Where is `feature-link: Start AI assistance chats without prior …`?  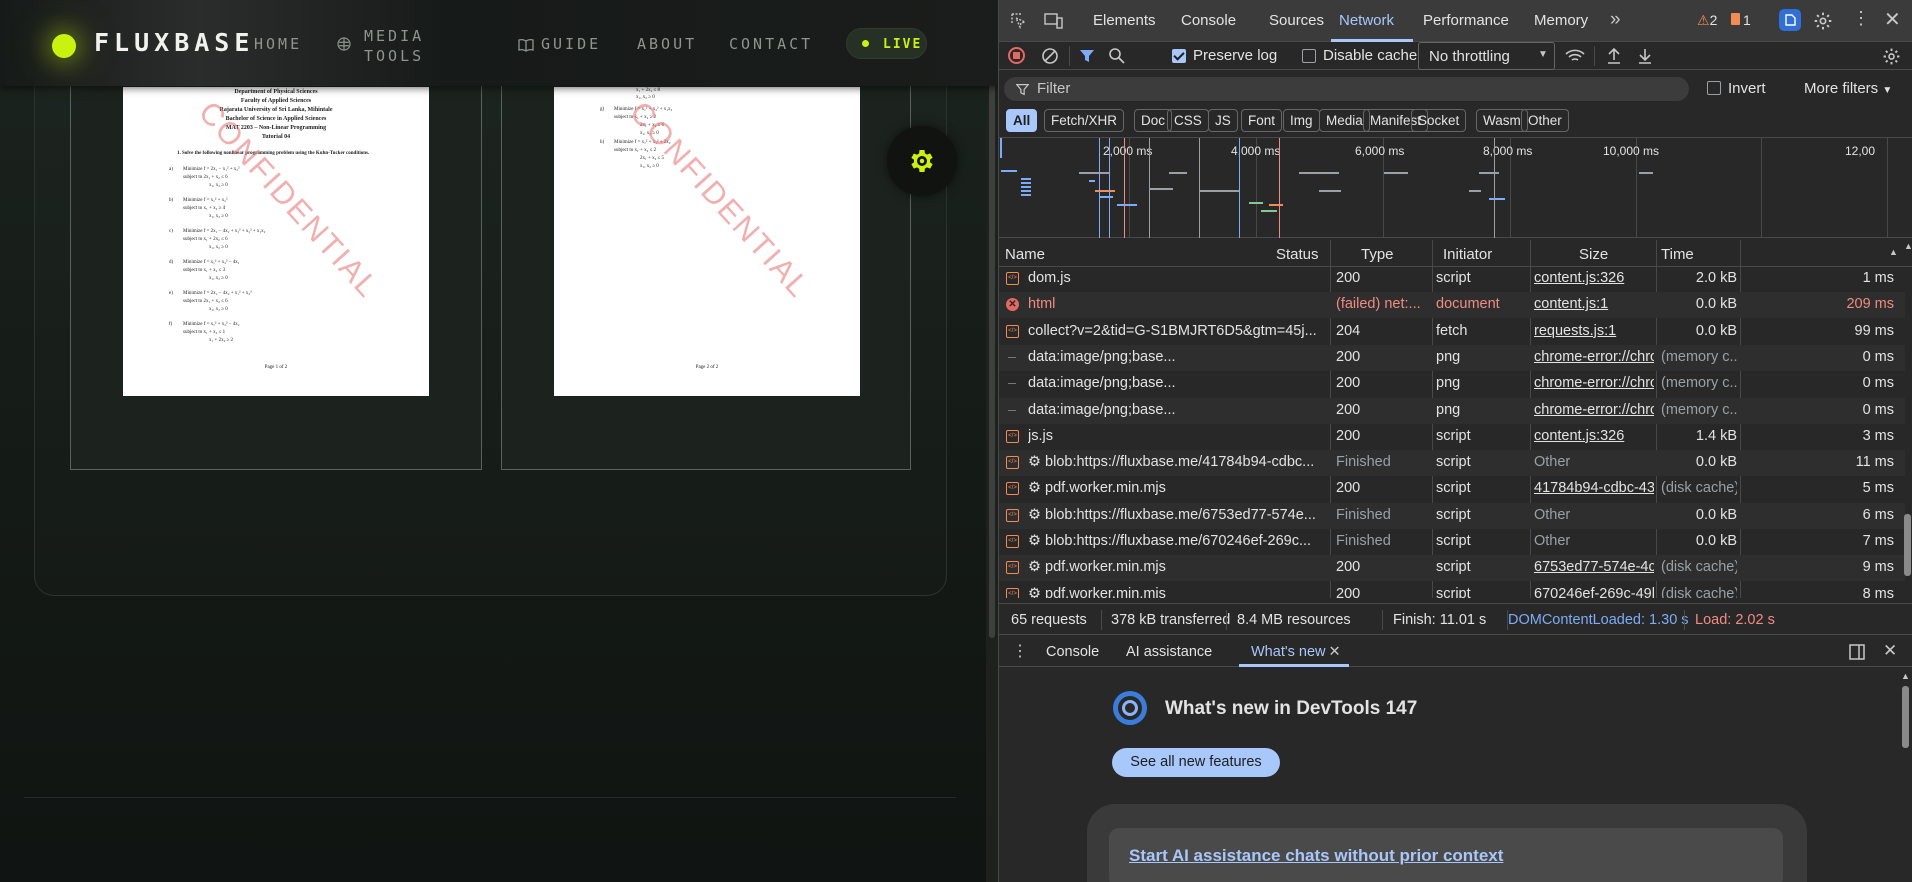 feature-link: Start AI assistance chats without prior … is located at coordinates (1316, 856).